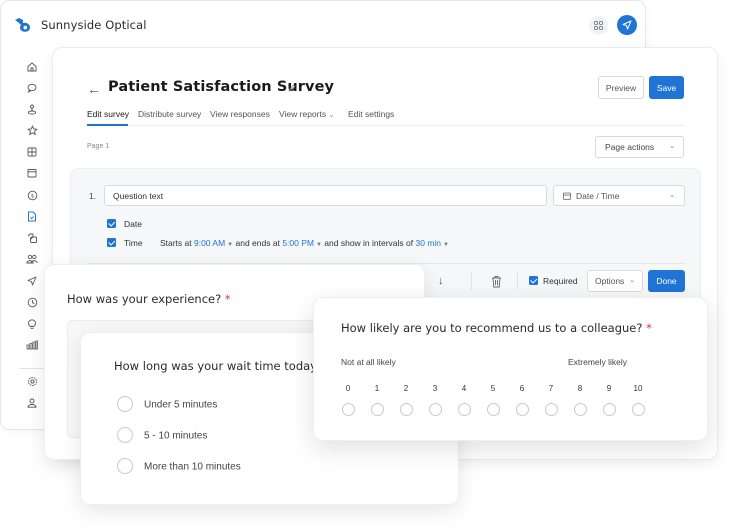  I want to click on required-toggle: Required, so click(553, 281).